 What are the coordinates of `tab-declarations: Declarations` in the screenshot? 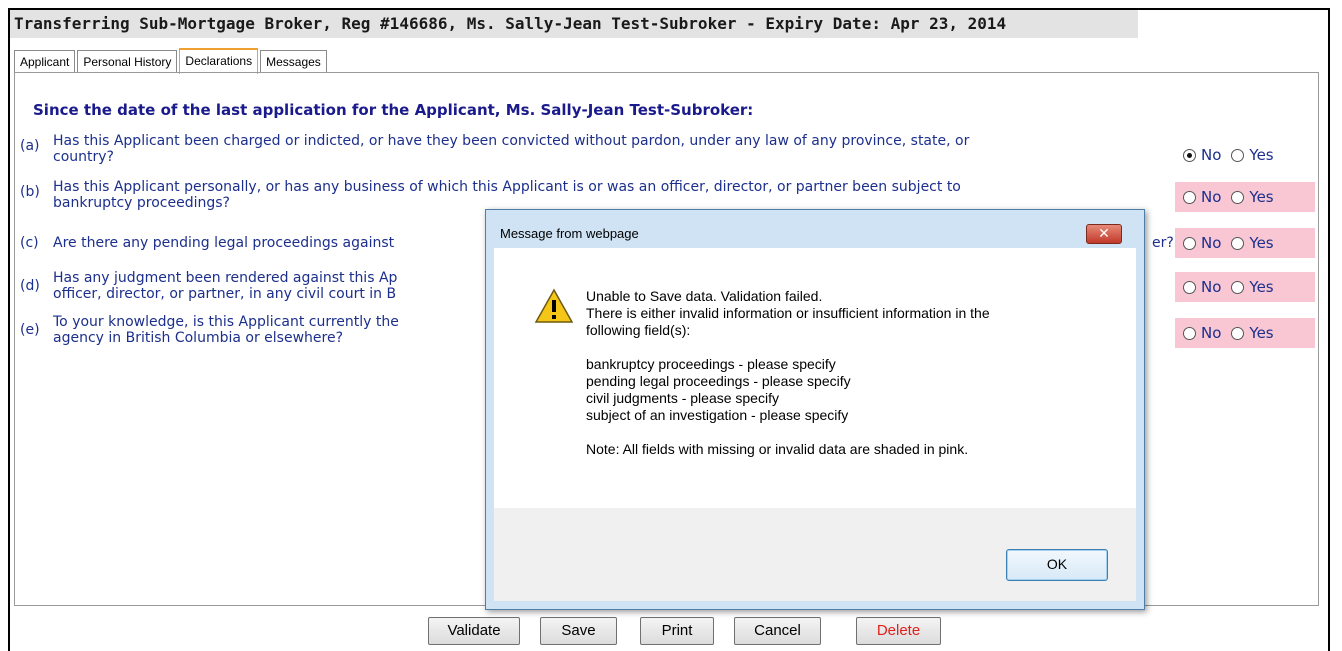 It's located at (219, 61).